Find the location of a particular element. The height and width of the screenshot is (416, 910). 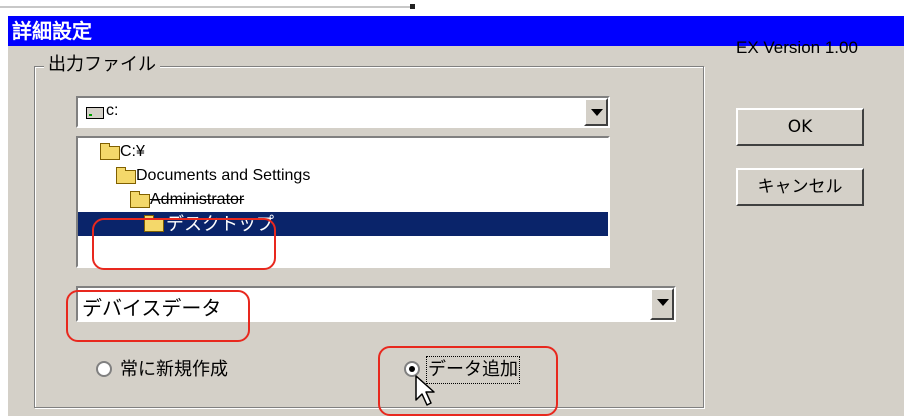

drive-combo: c: is located at coordinates (343, 112).